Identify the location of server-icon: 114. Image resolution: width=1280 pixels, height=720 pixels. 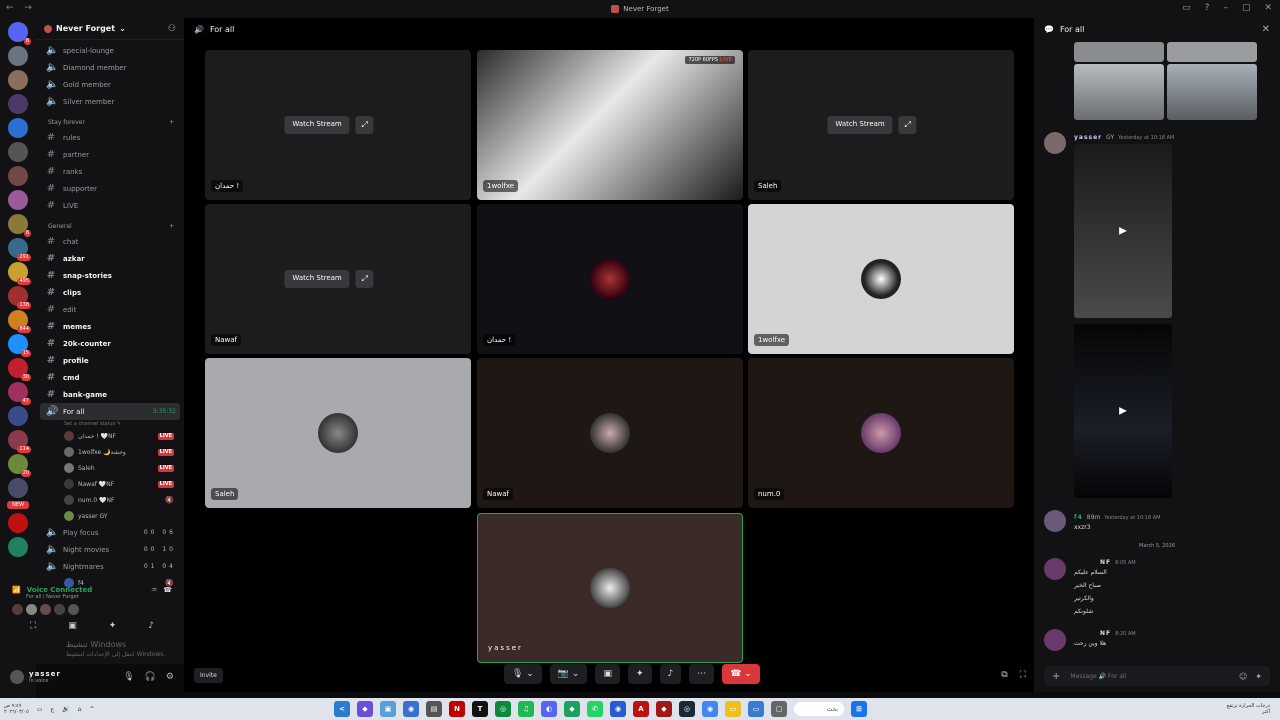
(19, 441).